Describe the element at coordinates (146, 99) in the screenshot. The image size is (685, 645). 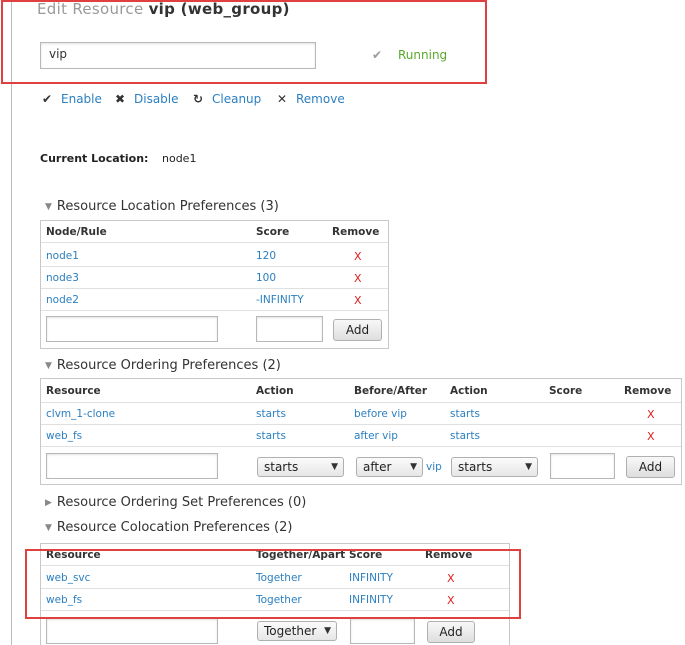
I see `disable-button: ✖ Disable` at that location.